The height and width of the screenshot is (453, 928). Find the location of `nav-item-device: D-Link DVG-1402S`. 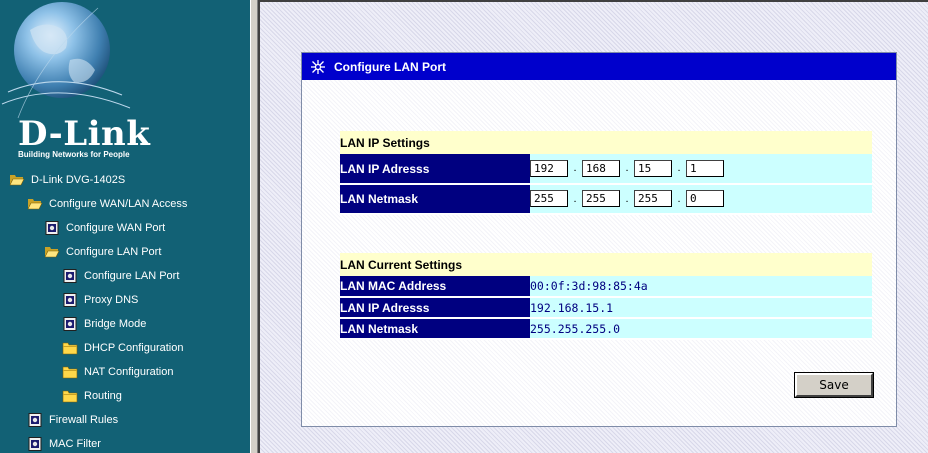

nav-item-device: D-Link DVG-1402S is located at coordinates (125, 180).